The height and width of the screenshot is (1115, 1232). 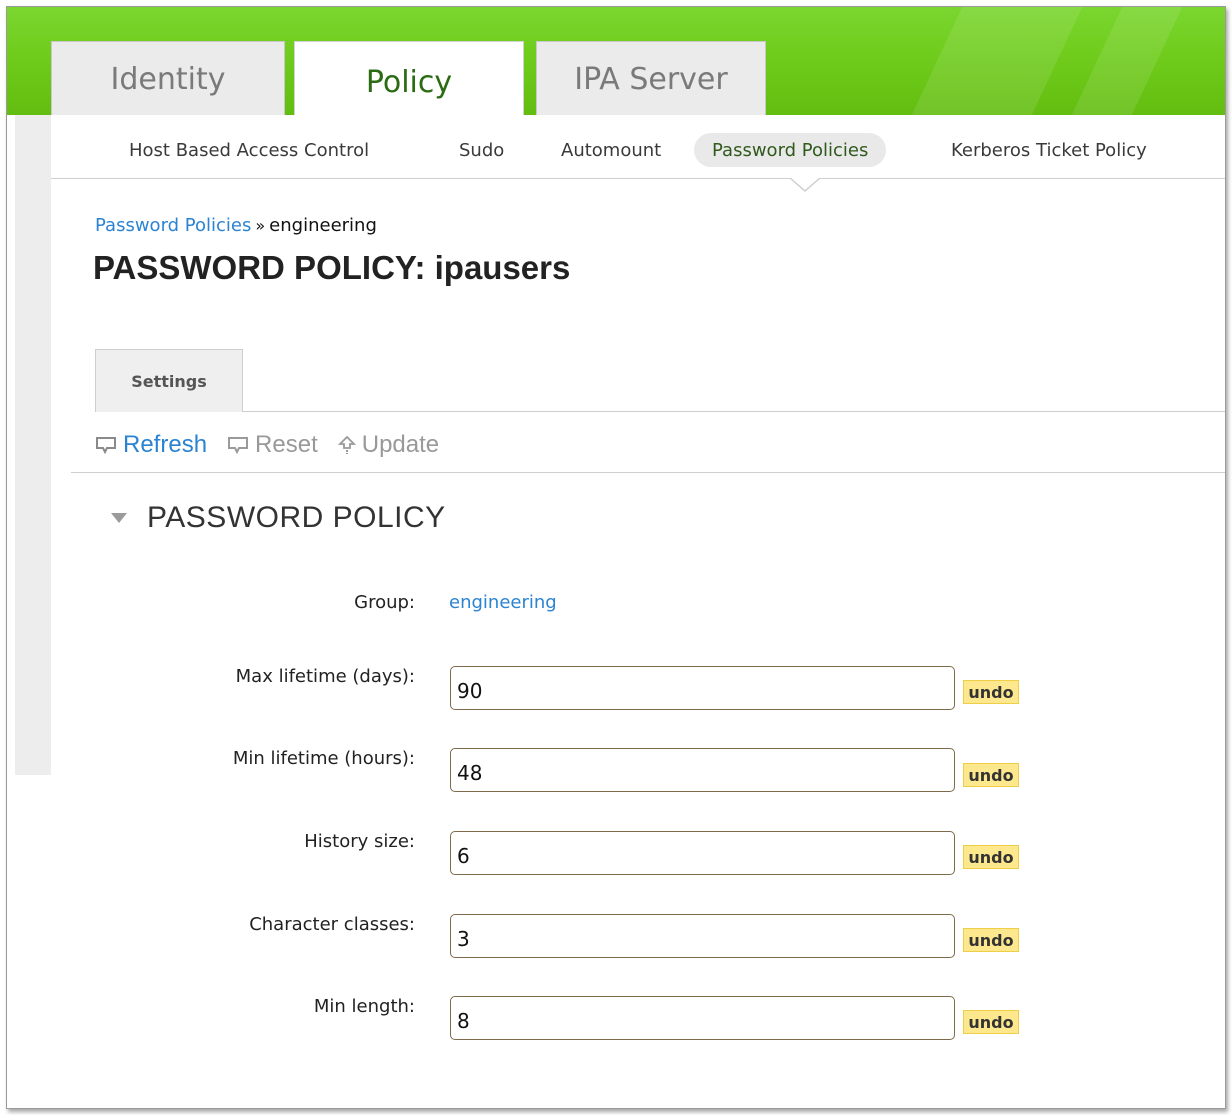 What do you see at coordinates (648, 472) in the screenshot?
I see `action-divider` at bounding box center [648, 472].